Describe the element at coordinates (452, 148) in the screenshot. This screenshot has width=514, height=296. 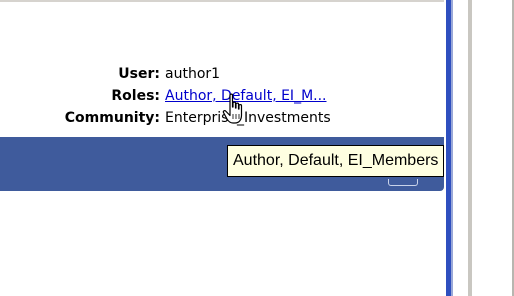
I see `frame-divider-shadow` at that location.